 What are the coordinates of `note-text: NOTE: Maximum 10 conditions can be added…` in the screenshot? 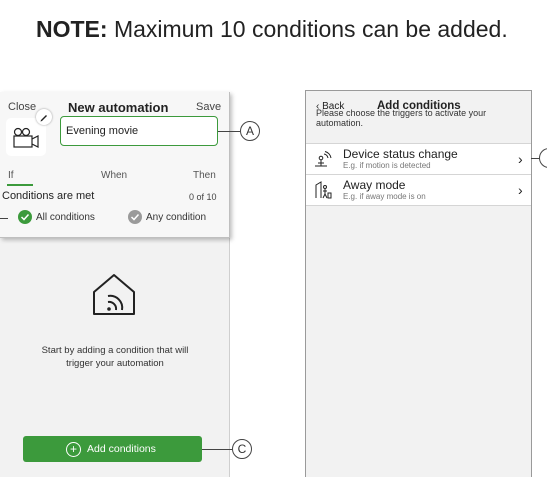 It's located at (272, 29).